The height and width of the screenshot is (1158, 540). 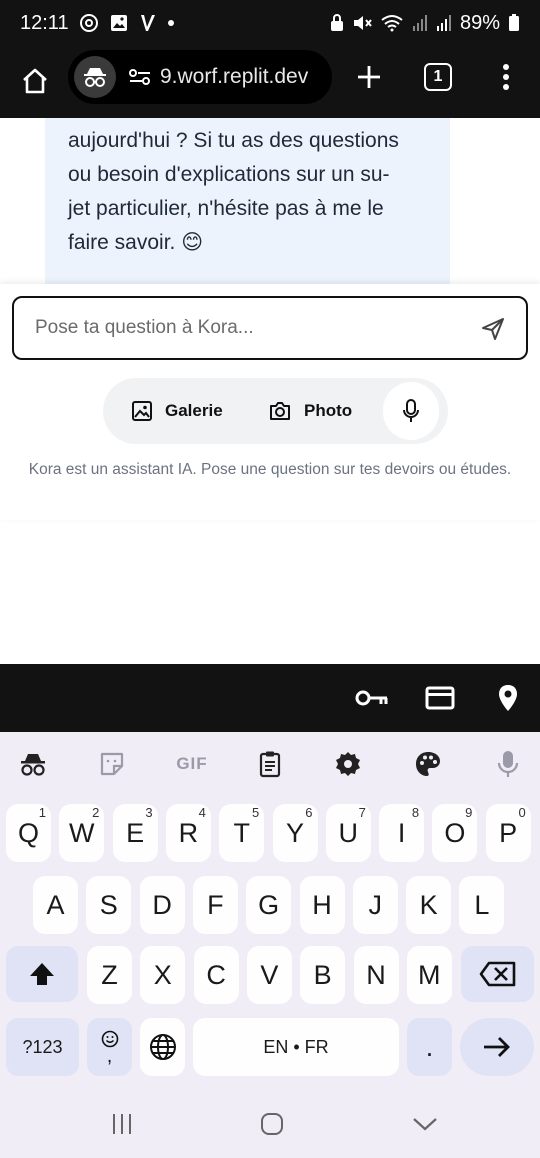 What do you see at coordinates (234, 77) in the screenshot?
I see `url-text: 9.worf.replit.dev` at bounding box center [234, 77].